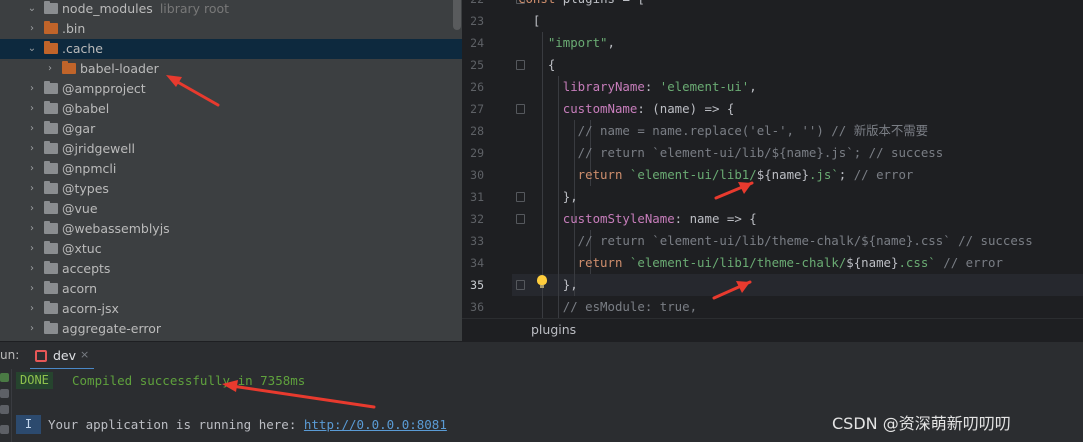 This screenshot has width=1083, height=442. What do you see at coordinates (82, 249) in the screenshot?
I see `tree-item-label: @xtuc` at bounding box center [82, 249].